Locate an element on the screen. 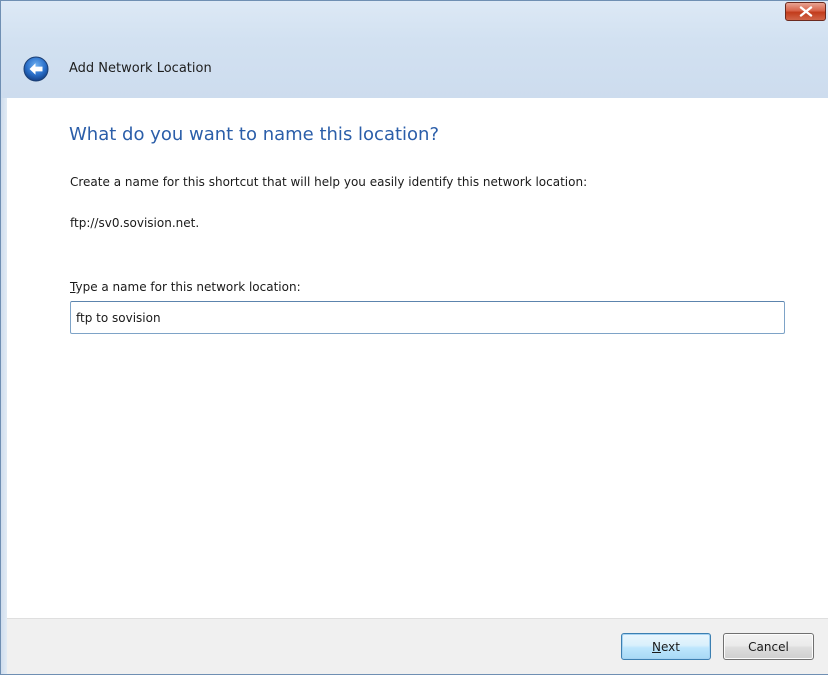 This screenshot has width=828, height=675. close-button is located at coordinates (805, 11).